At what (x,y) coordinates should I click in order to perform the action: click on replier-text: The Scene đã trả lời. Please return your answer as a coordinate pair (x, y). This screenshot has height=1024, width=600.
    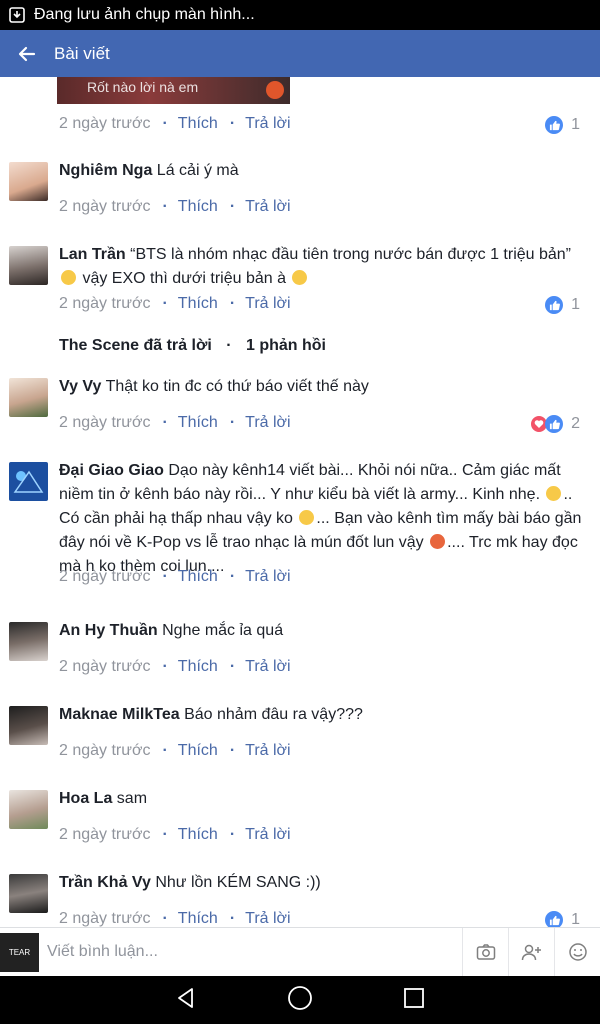
    Looking at the image, I should click on (135, 345).